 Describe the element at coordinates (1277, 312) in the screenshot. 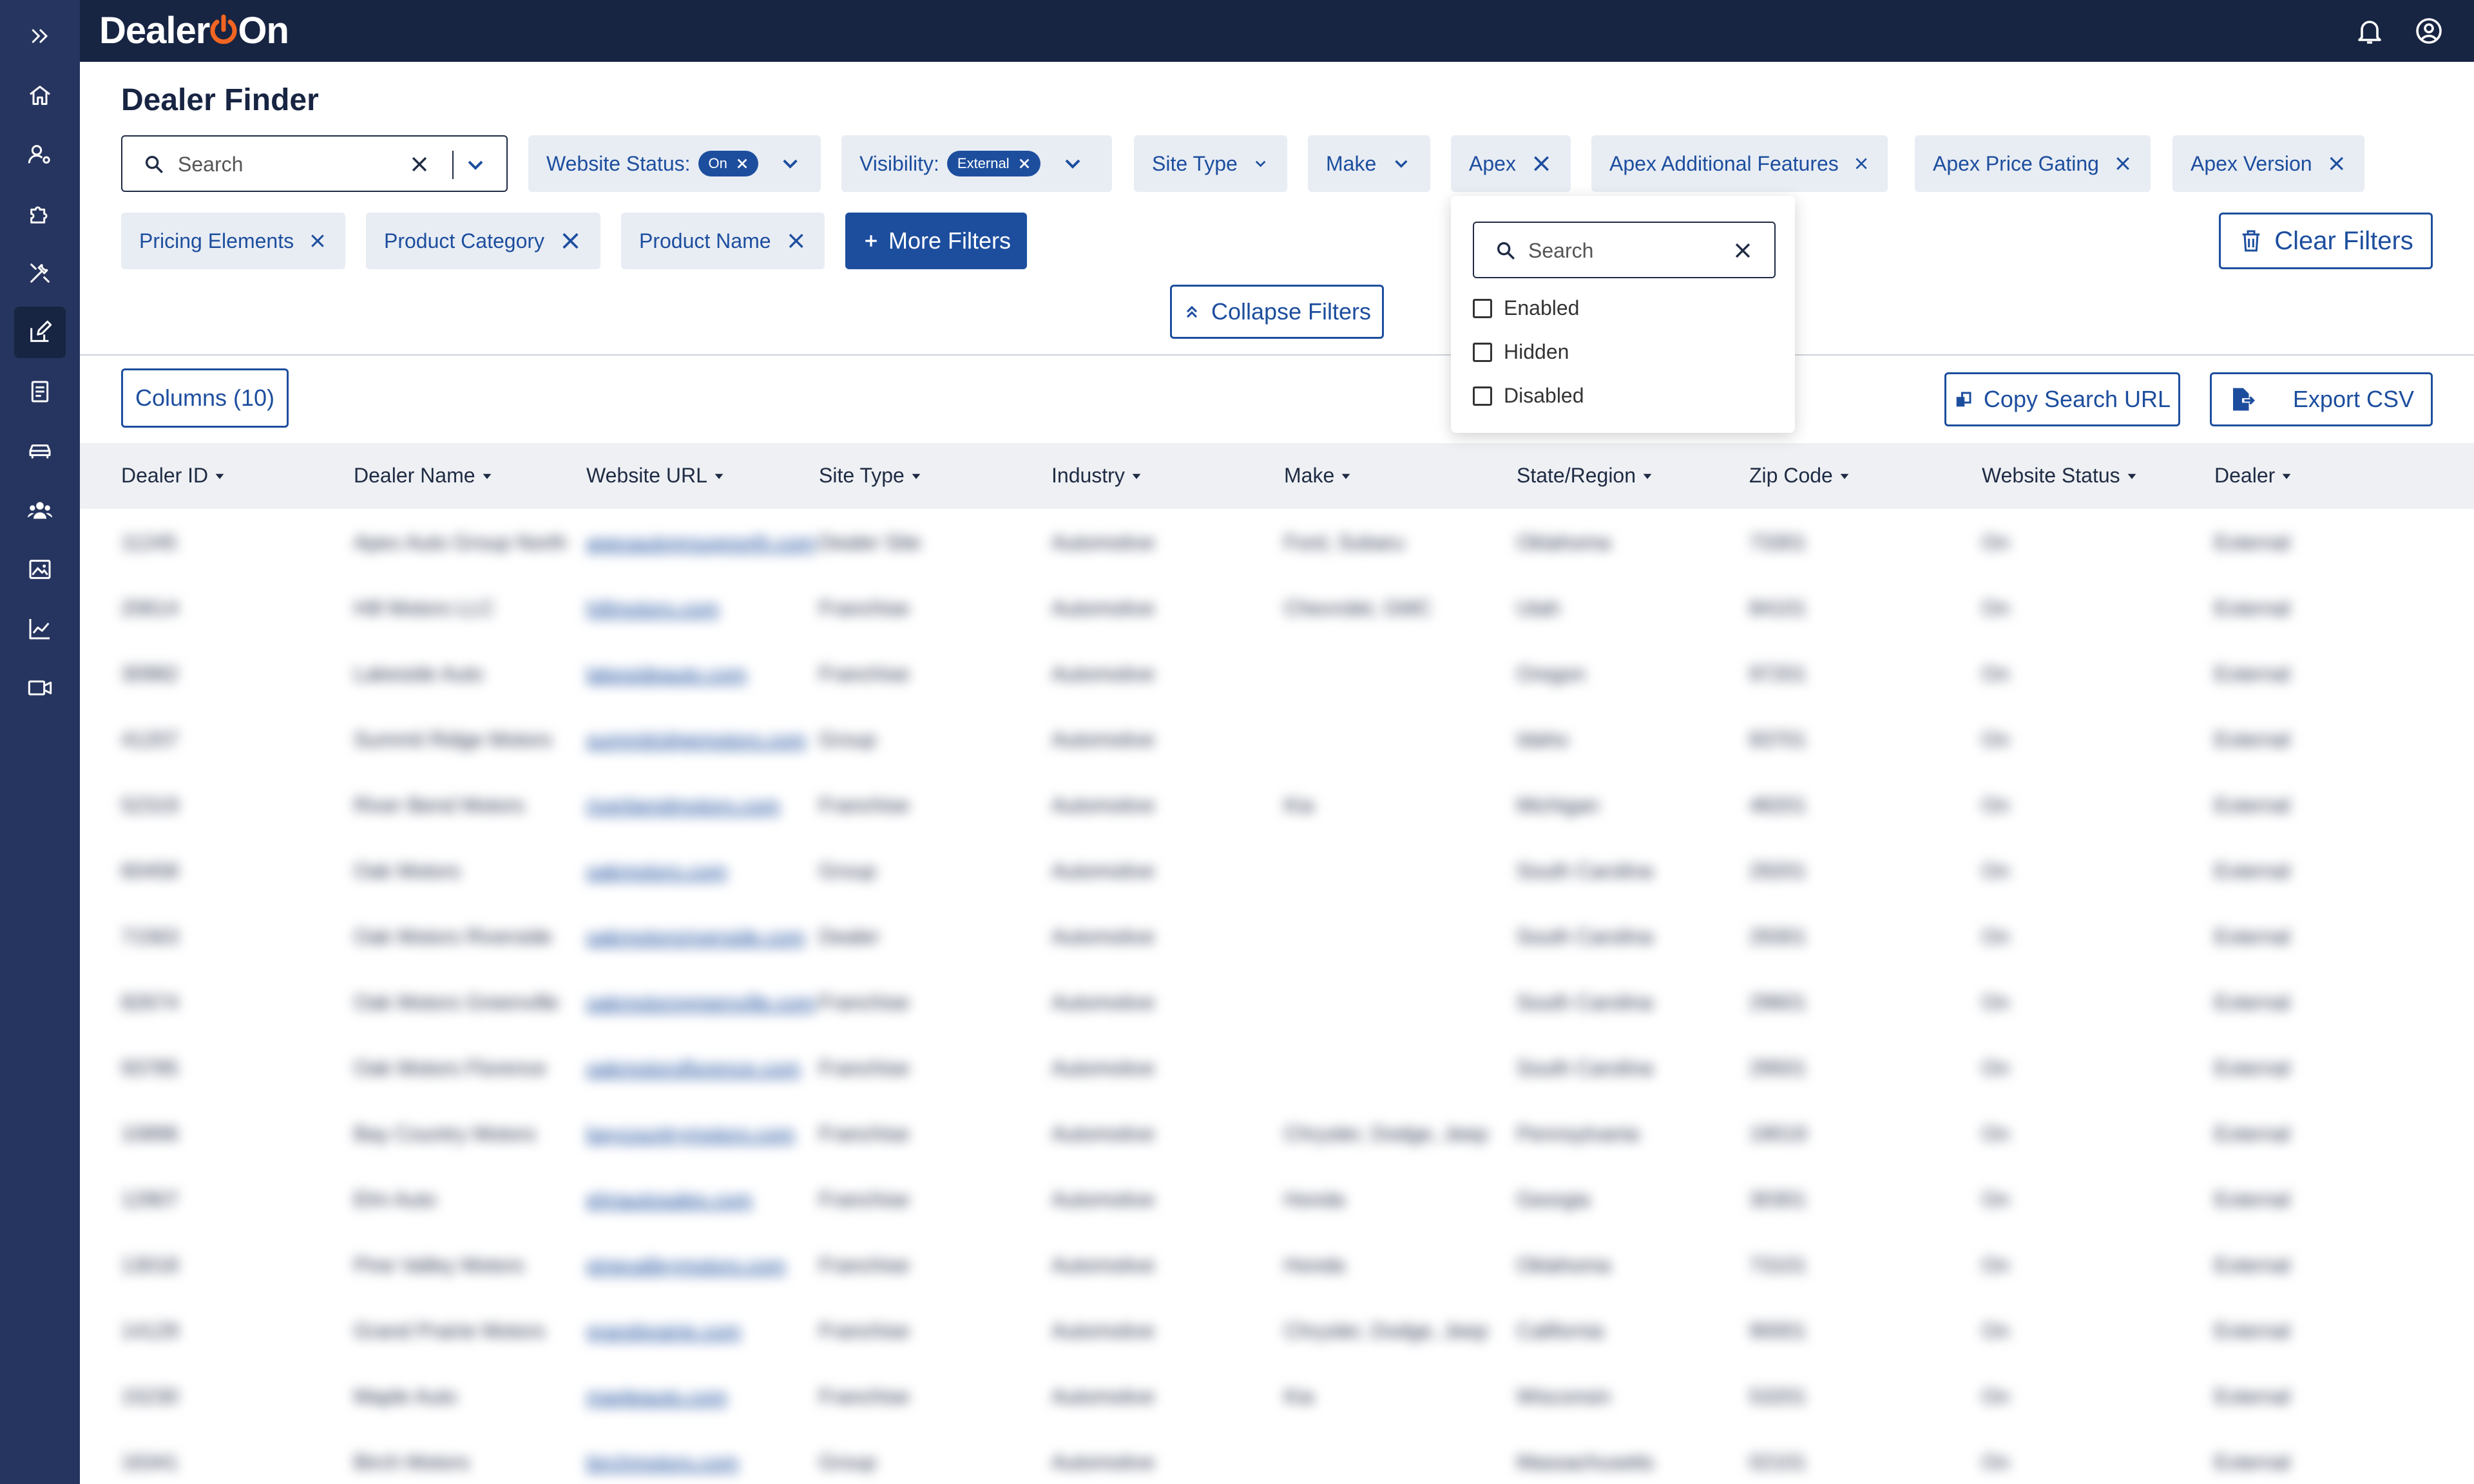

I see `collapse-filters-button: Collapse Filters` at that location.